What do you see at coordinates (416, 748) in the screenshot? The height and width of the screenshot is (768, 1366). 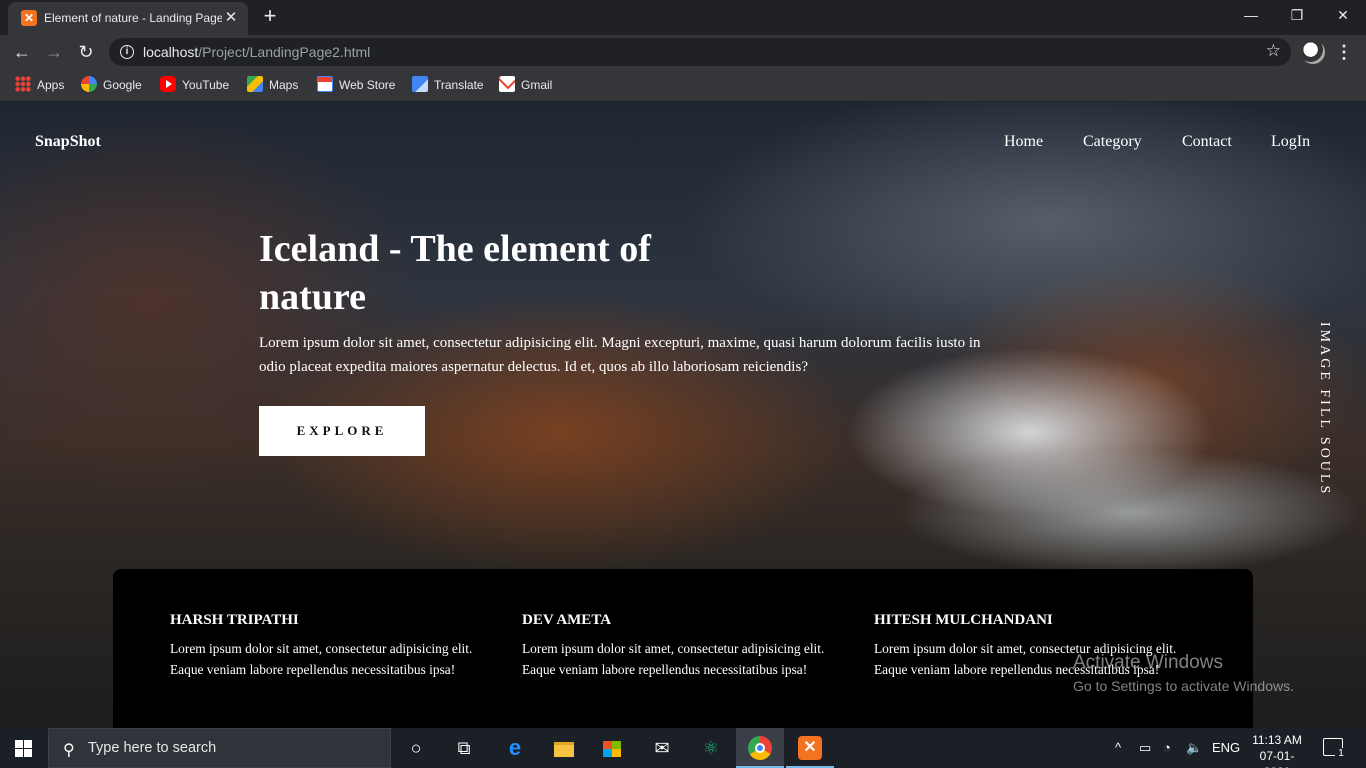 I see `cortana-icon: ○` at bounding box center [416, 748].